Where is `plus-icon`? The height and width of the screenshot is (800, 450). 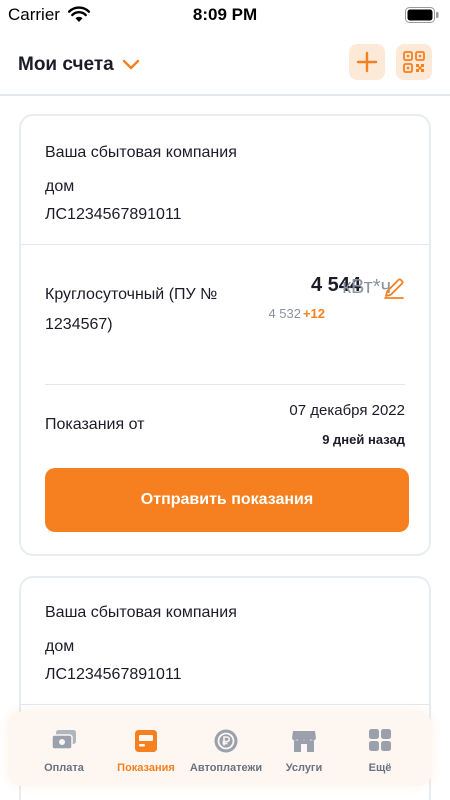 plus-icon is located at coordinates (367, 62).